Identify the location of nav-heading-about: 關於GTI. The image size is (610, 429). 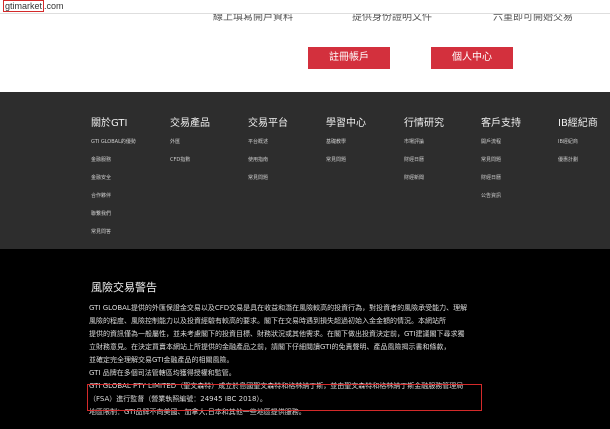
(113, 121).